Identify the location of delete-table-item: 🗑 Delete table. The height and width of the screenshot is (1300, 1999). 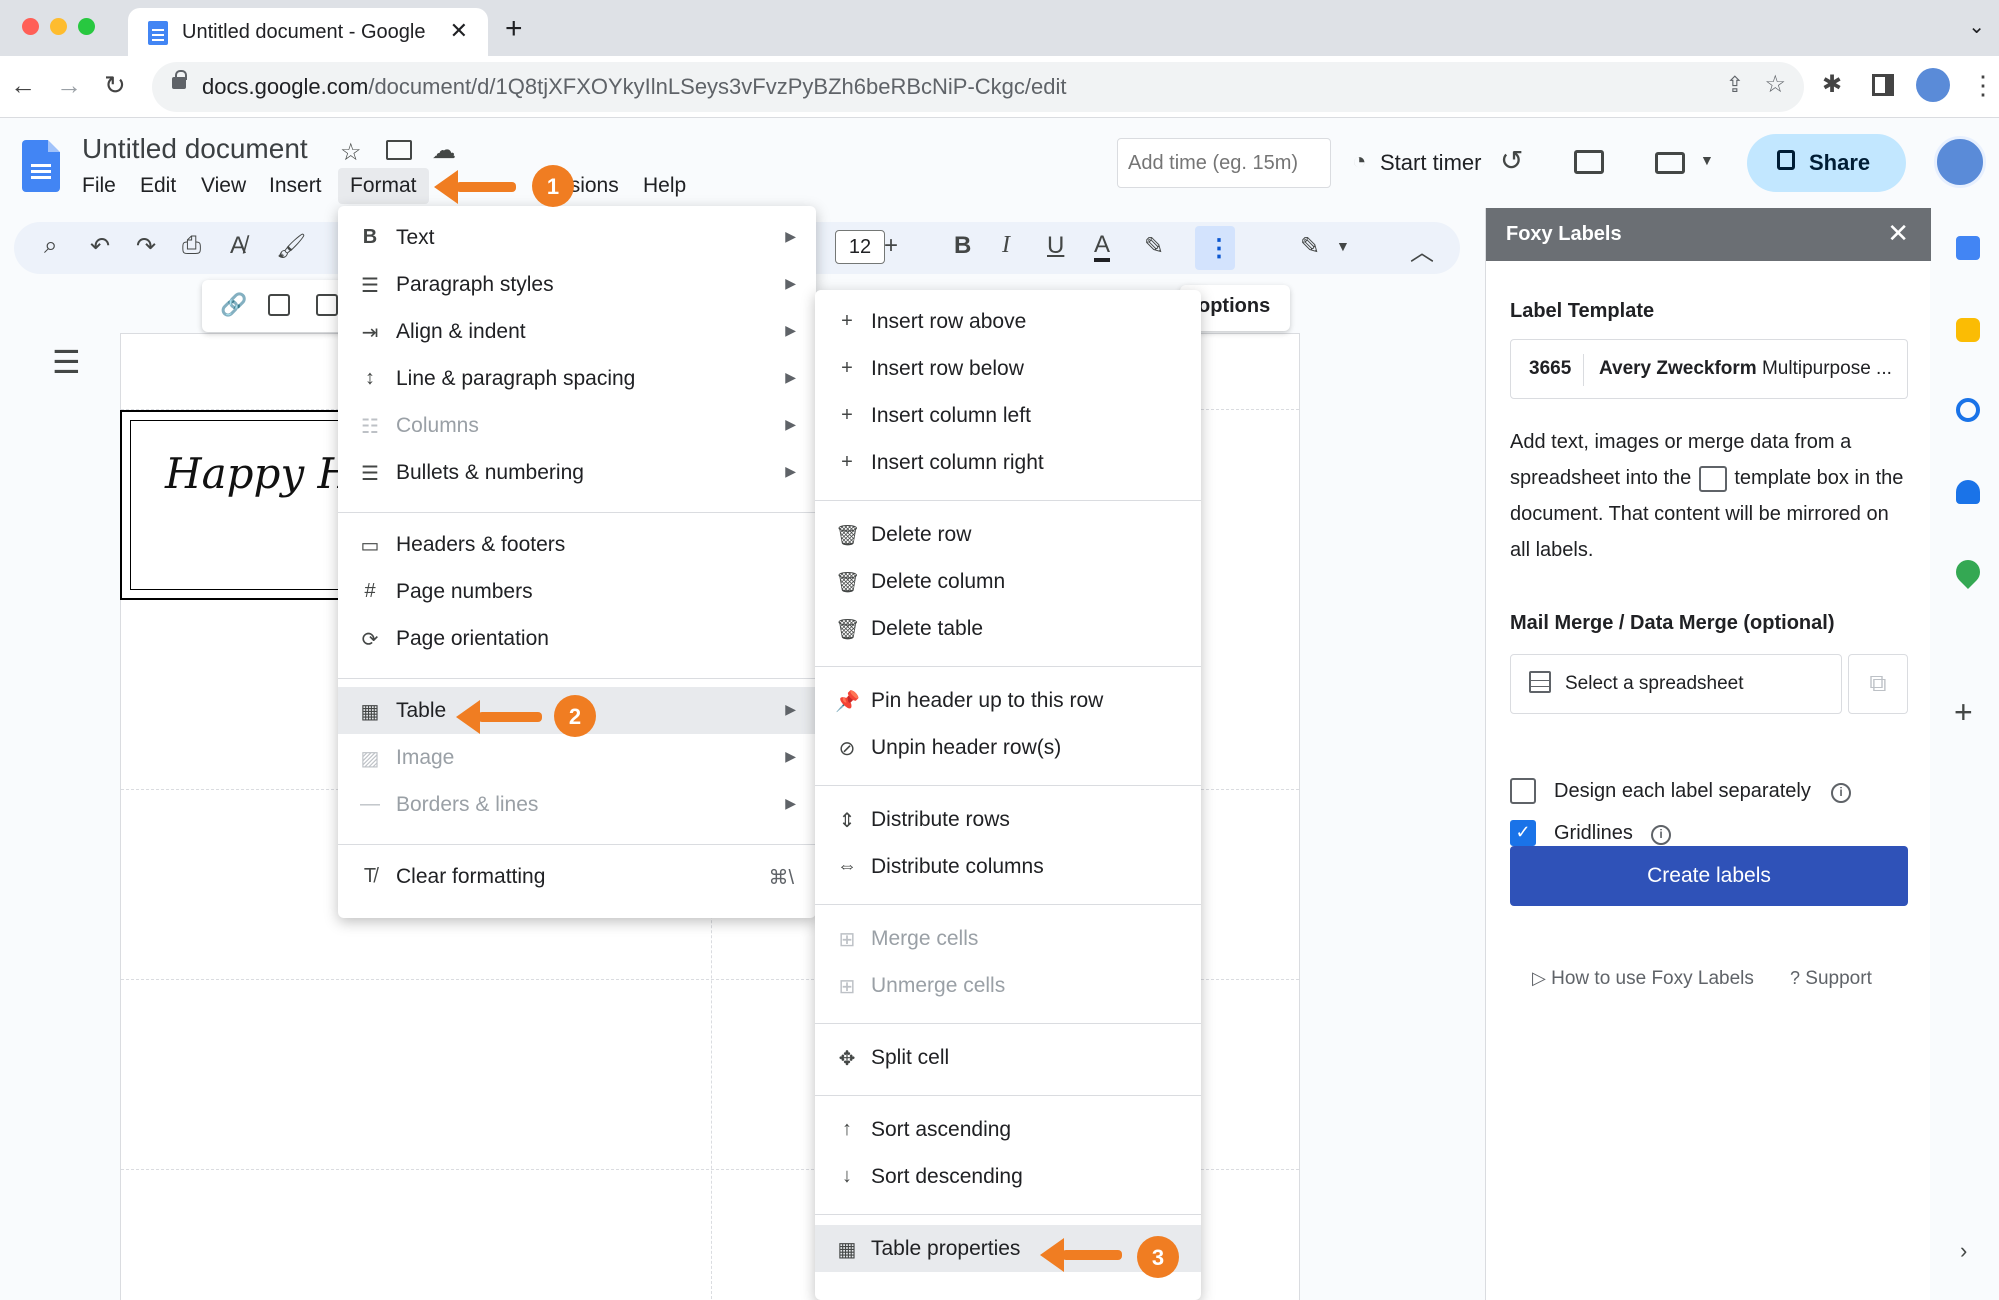
(1008, 628).